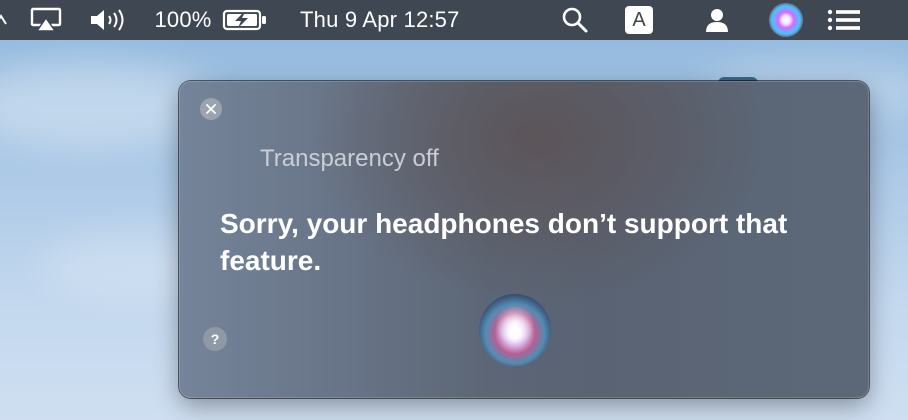  I want to click on airplay-icon, so click(46, 20).